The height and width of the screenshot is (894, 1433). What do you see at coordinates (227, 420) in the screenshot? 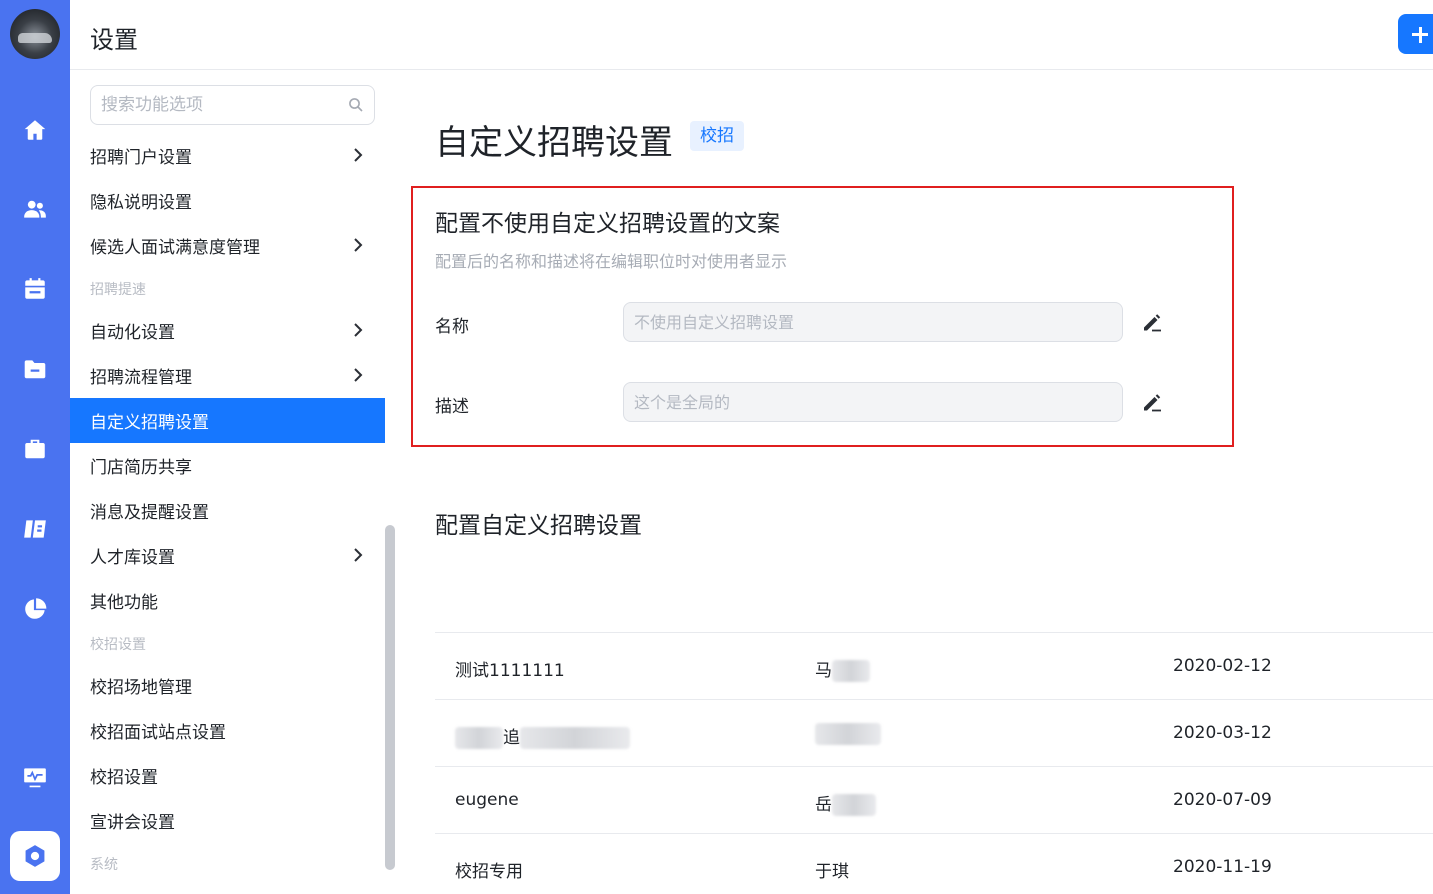
I see `menu-item-custom-recruit: 自定义招聘设置` at bounding box center [227, 420].